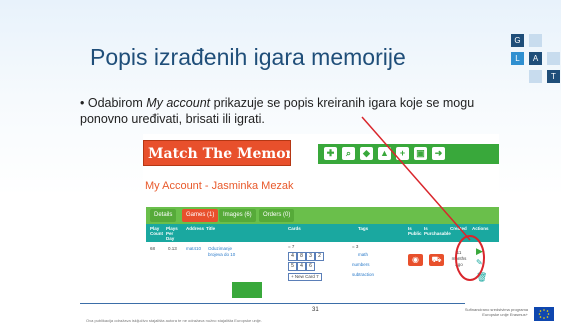 Image resolution: width=561 pixels, height=326 pixels. I want to click on footer-rule, so click(272, 303).